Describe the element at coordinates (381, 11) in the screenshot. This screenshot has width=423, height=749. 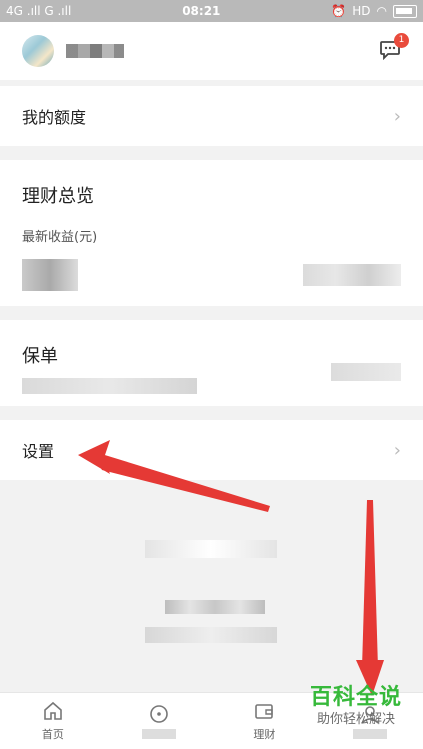
I see `wifi-icon: ◠` at that location.